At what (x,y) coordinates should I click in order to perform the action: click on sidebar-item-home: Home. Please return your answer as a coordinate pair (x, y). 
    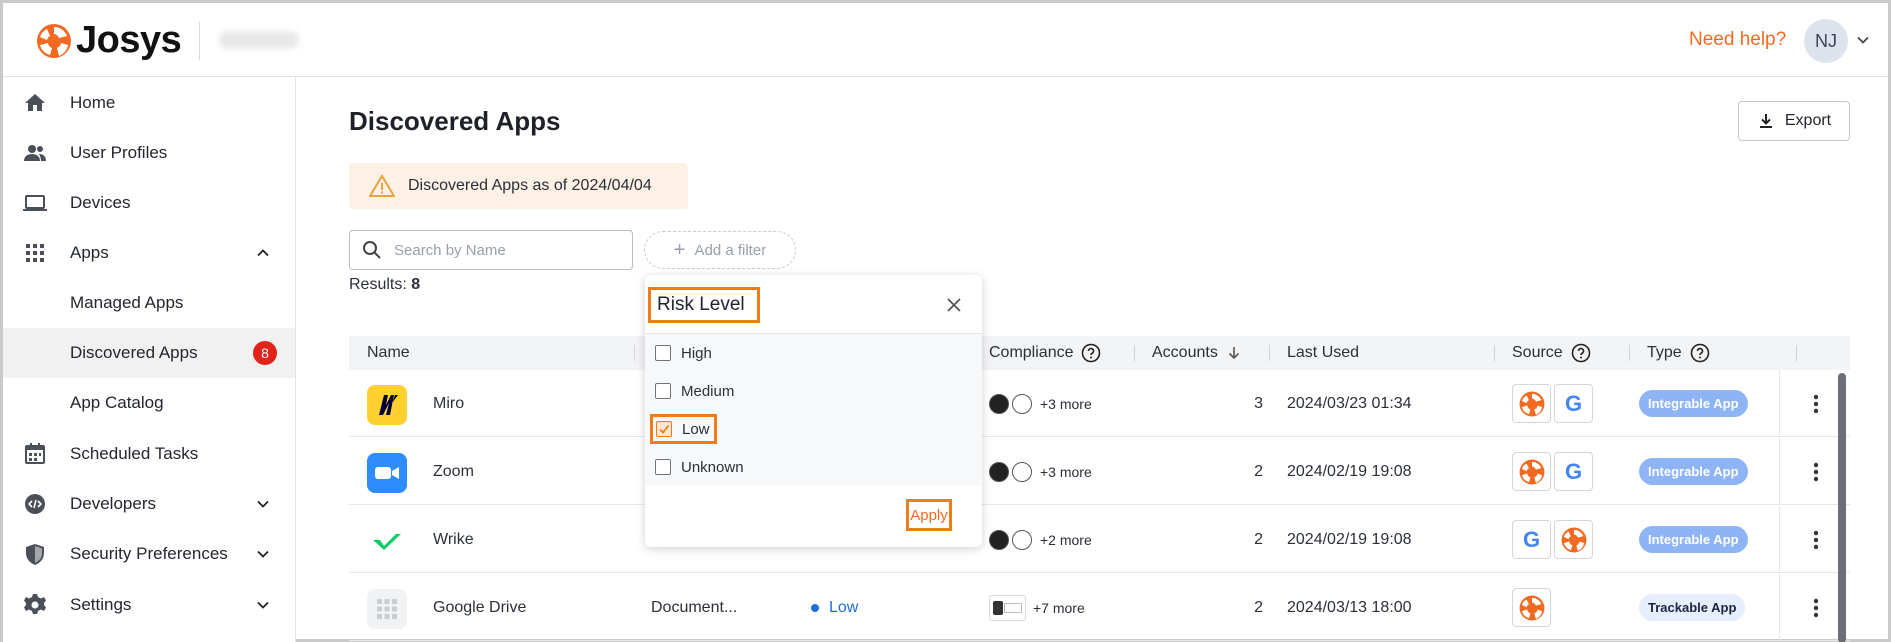
    Looking at the image, I should click on (149, 103).